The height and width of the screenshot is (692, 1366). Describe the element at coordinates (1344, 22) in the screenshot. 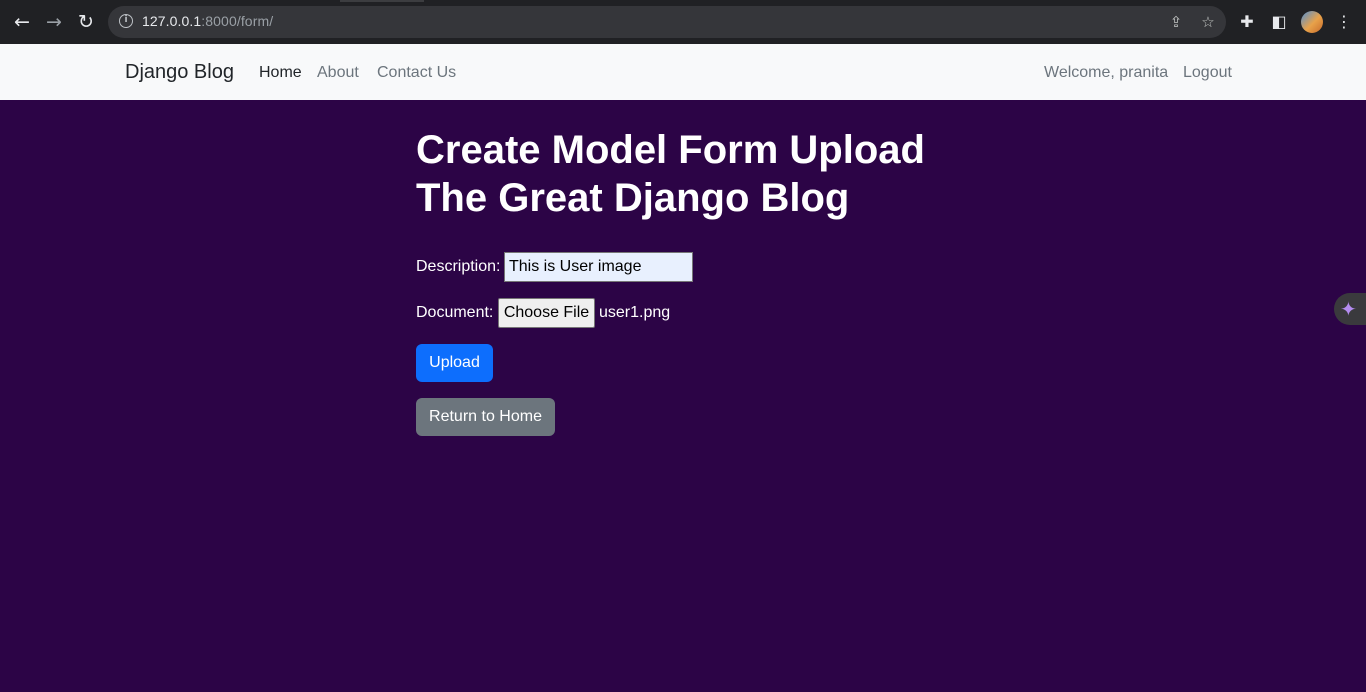

I see `menu-icon: ⋮` at that location.